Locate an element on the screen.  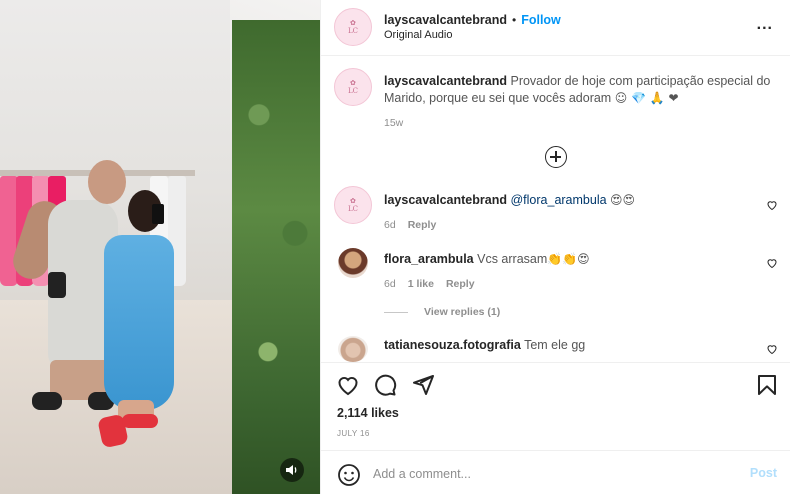
comment-text: Vcs arrasam is located at coordinates (512, 259).